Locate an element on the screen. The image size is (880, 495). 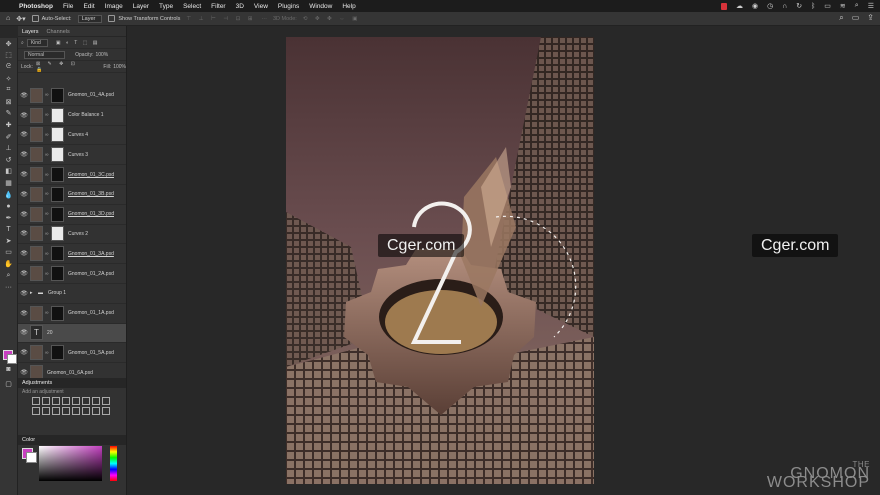
screen-mode-icon: ▢ is located at coordinates (8, 384).